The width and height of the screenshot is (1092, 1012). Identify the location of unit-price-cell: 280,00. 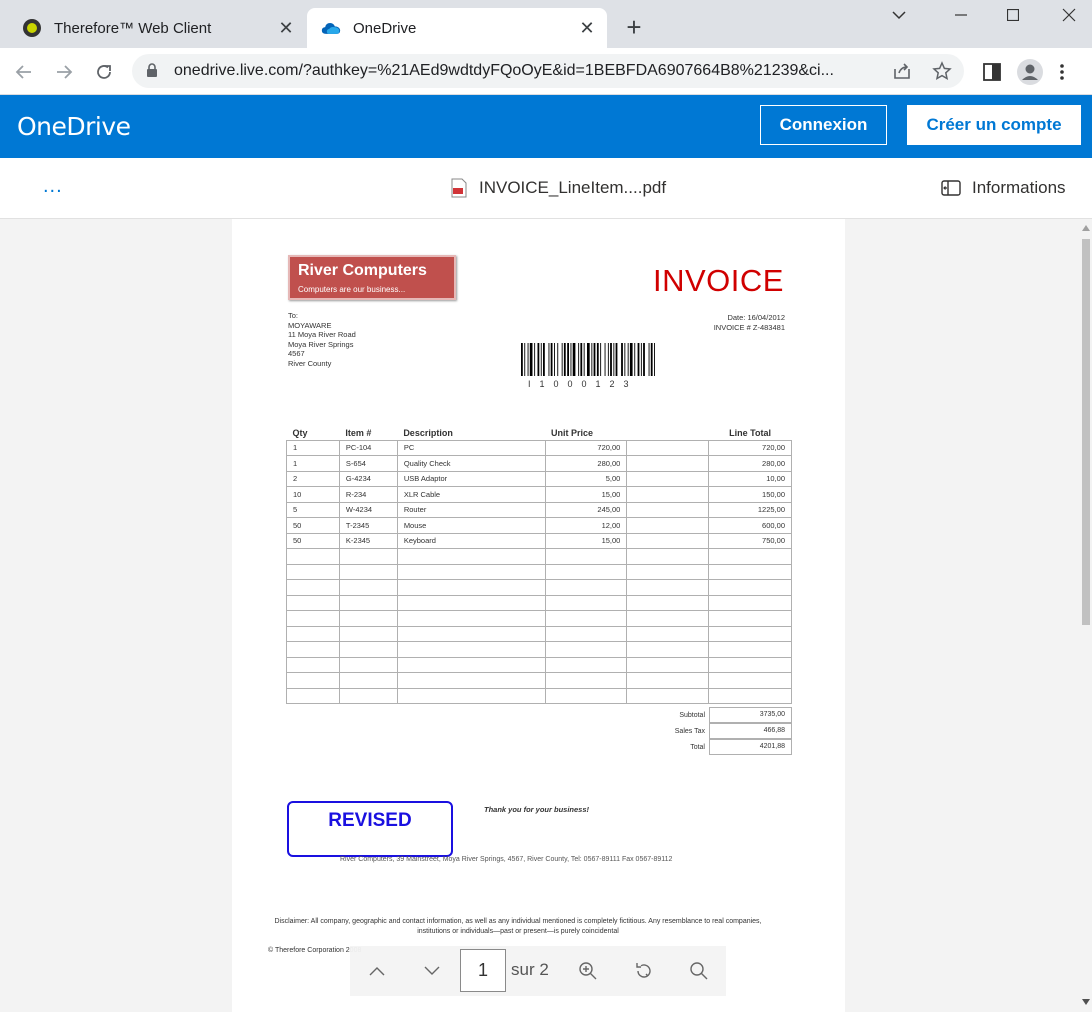
(586, 463).